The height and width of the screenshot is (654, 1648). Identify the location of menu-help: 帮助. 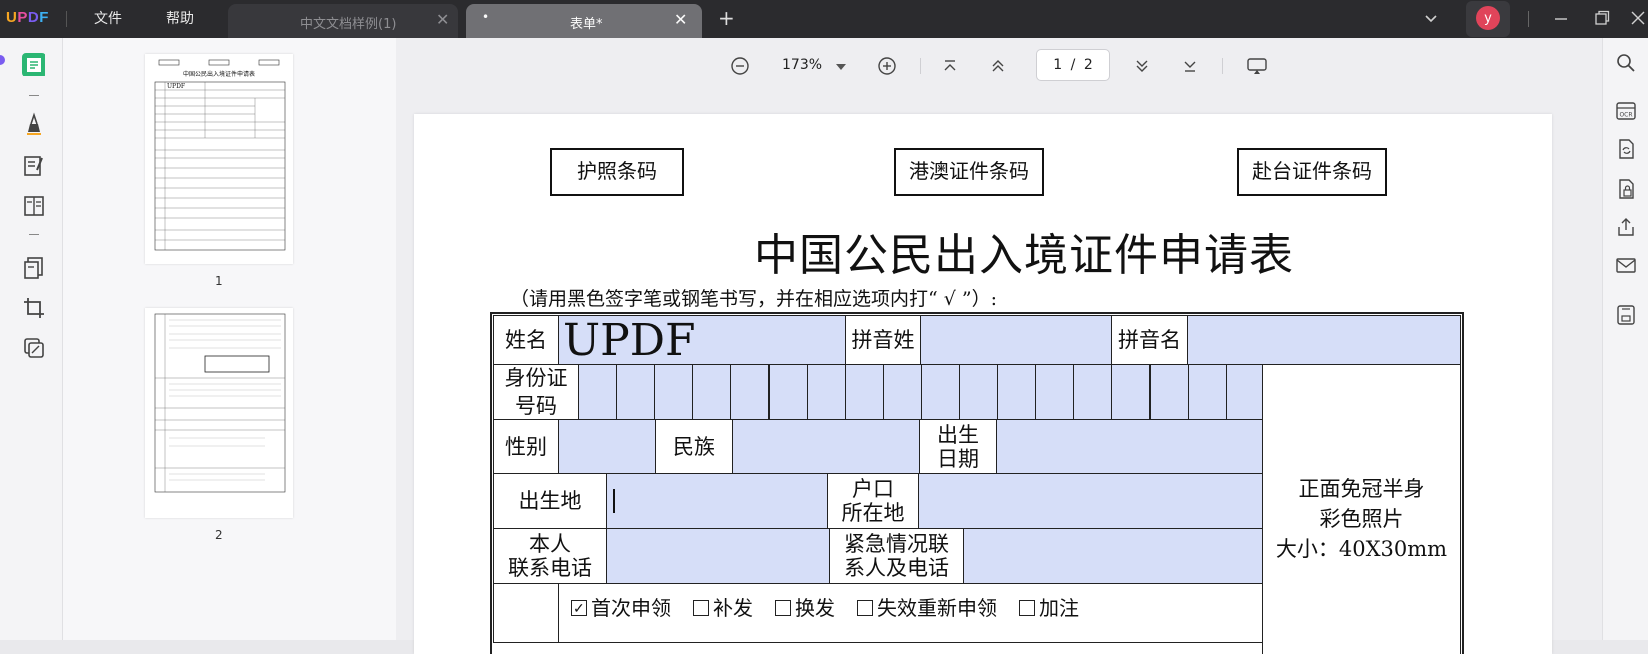
(180, 18).